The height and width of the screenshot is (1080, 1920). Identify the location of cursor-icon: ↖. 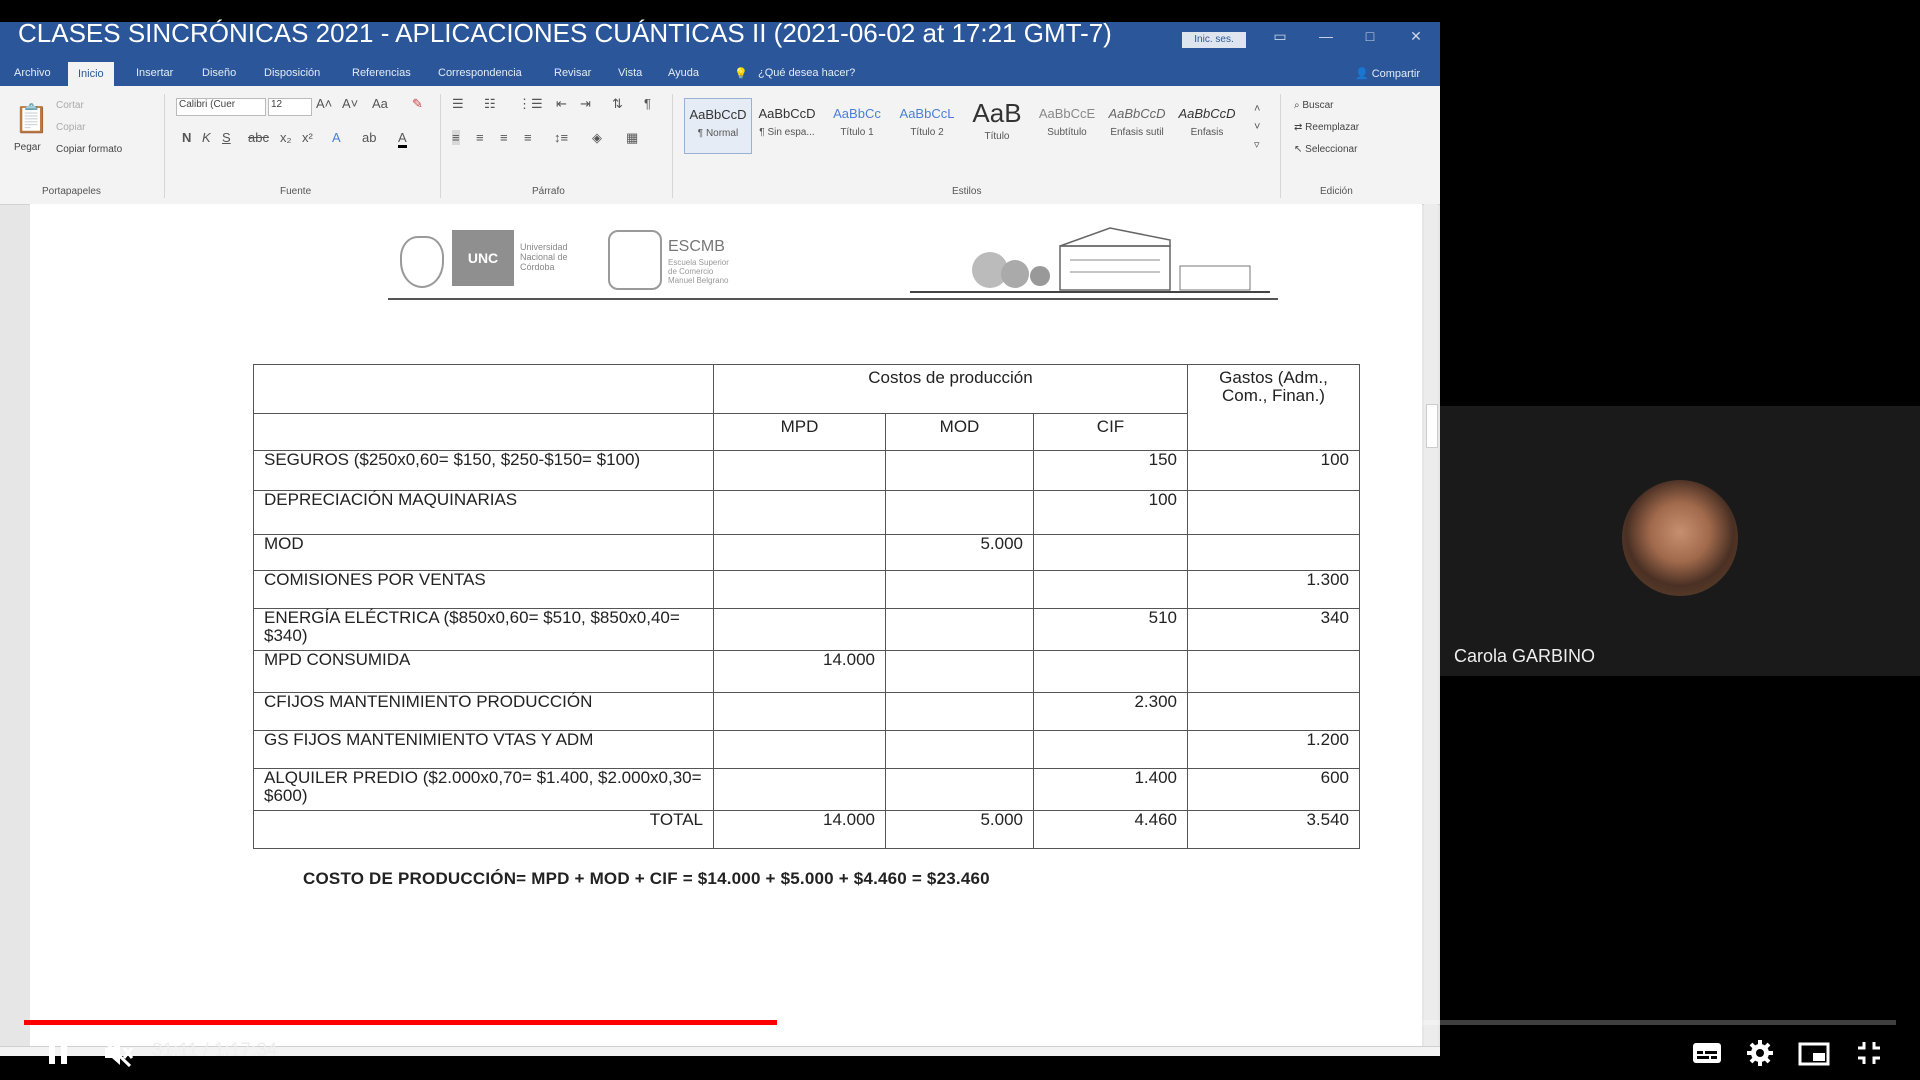
(1300, 149).